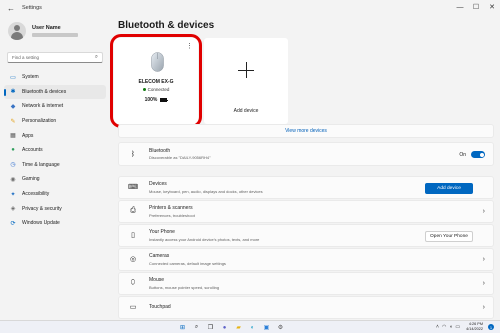  What do you see at coordinates (52, 57) in the screenshot?
I see `search-input` at bounding box center [52, 57].